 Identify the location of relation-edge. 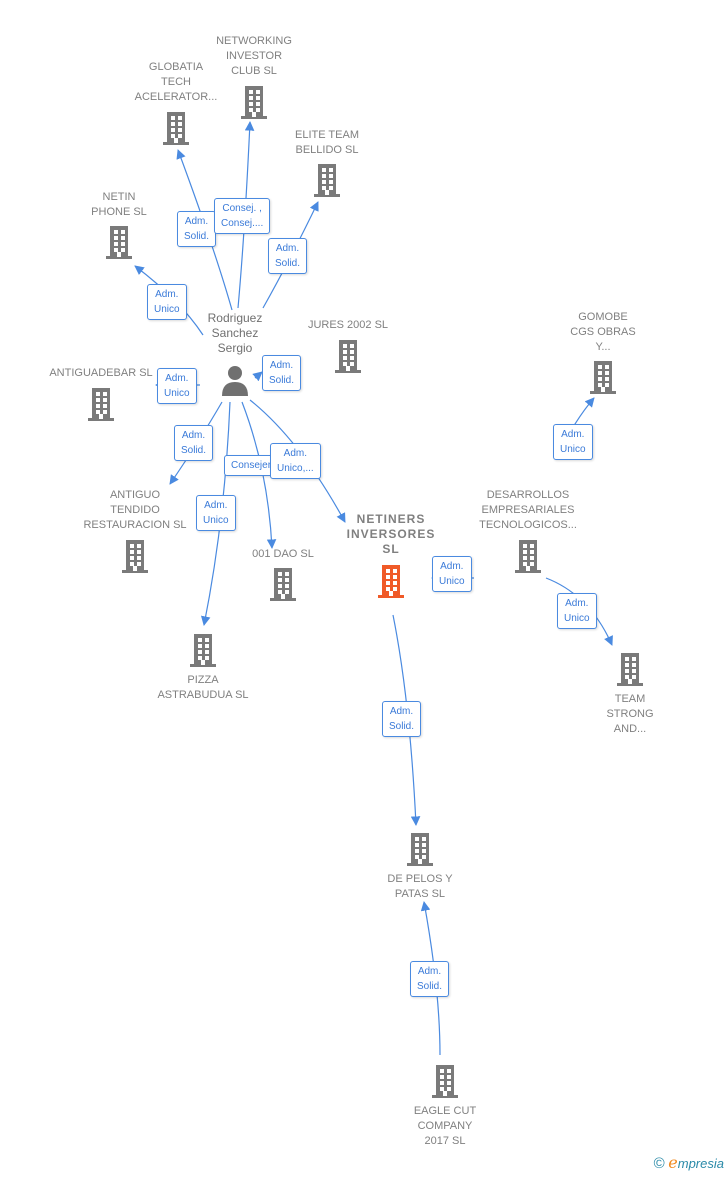
(257, 376).